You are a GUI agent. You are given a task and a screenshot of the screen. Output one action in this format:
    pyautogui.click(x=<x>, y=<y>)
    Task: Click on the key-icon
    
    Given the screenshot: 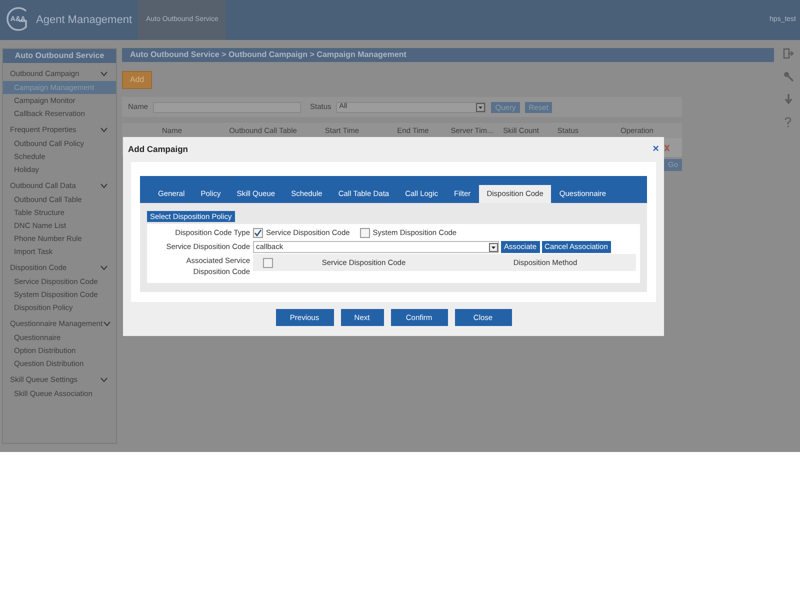 What is the action you would take?
    pyautogui.click(x=788, y=76)
    